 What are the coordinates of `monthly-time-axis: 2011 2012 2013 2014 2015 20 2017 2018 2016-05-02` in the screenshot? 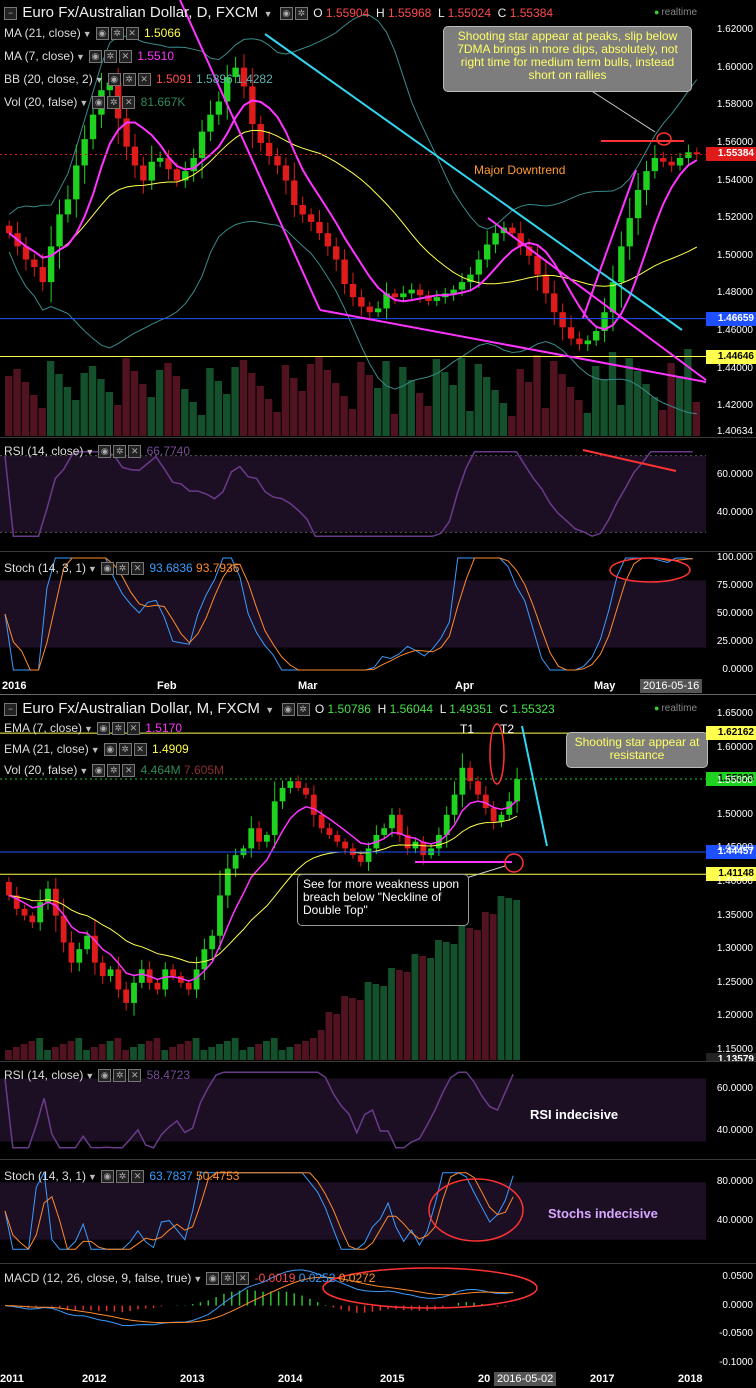 It's located at (353, 1379).